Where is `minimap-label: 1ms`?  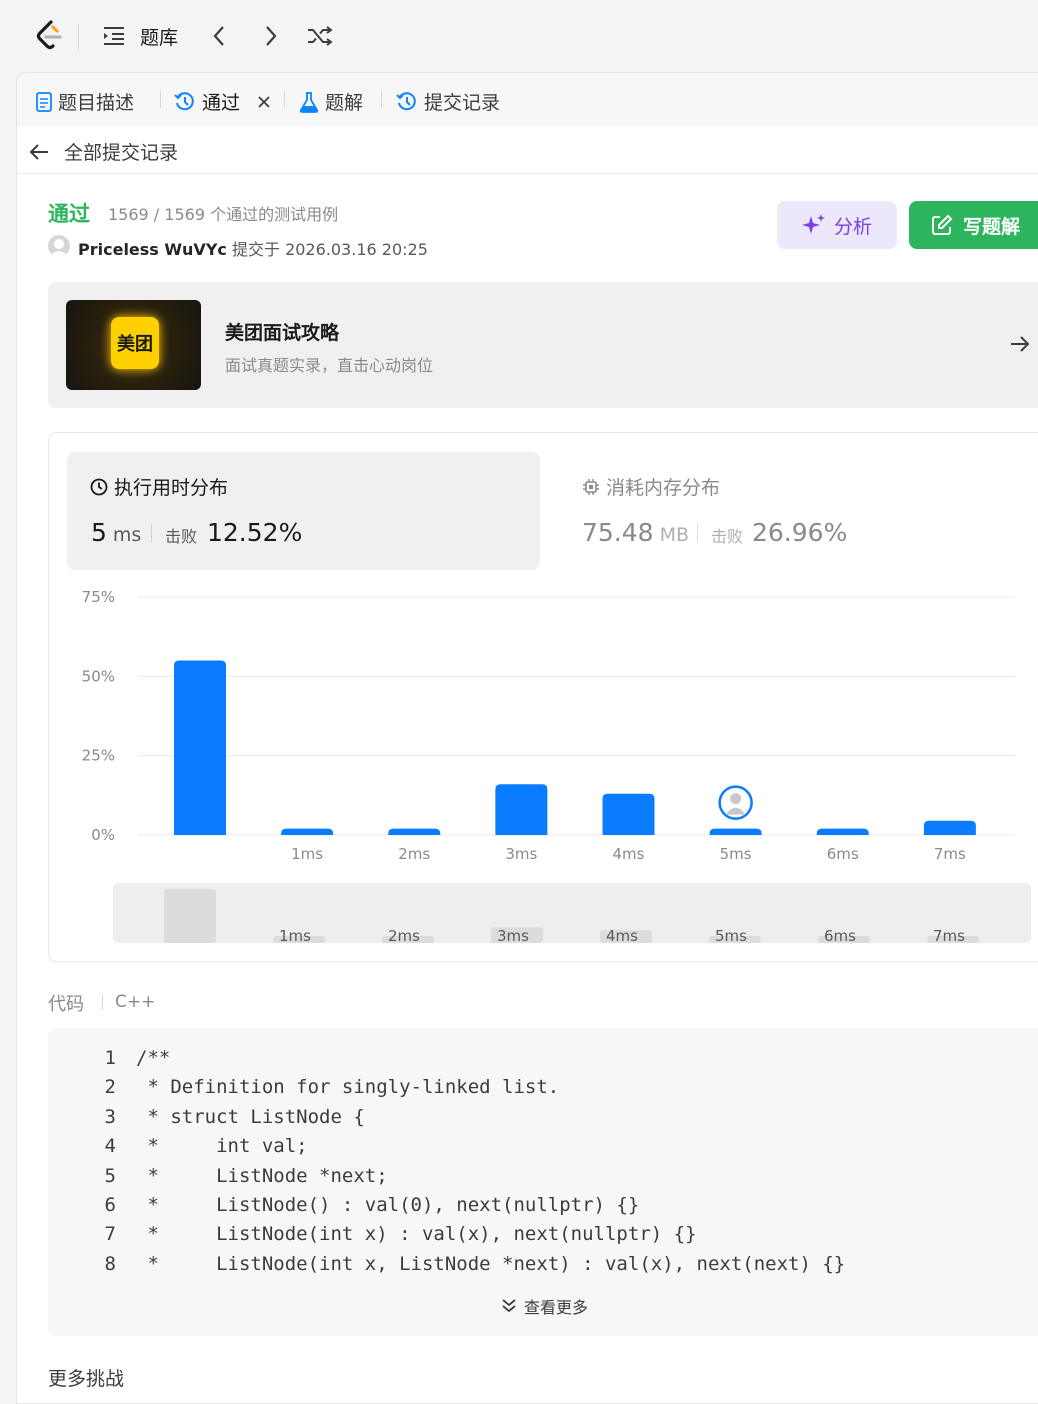
minimap-label: 1ms is located at coordinates (295, 935).